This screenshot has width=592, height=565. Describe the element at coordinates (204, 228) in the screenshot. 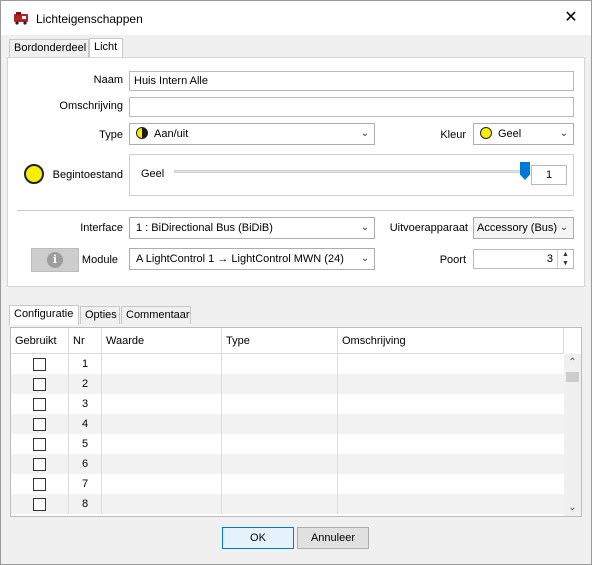

I see `interface-value: 1 : BiDirectional Bus (BiDiB)` at that location.